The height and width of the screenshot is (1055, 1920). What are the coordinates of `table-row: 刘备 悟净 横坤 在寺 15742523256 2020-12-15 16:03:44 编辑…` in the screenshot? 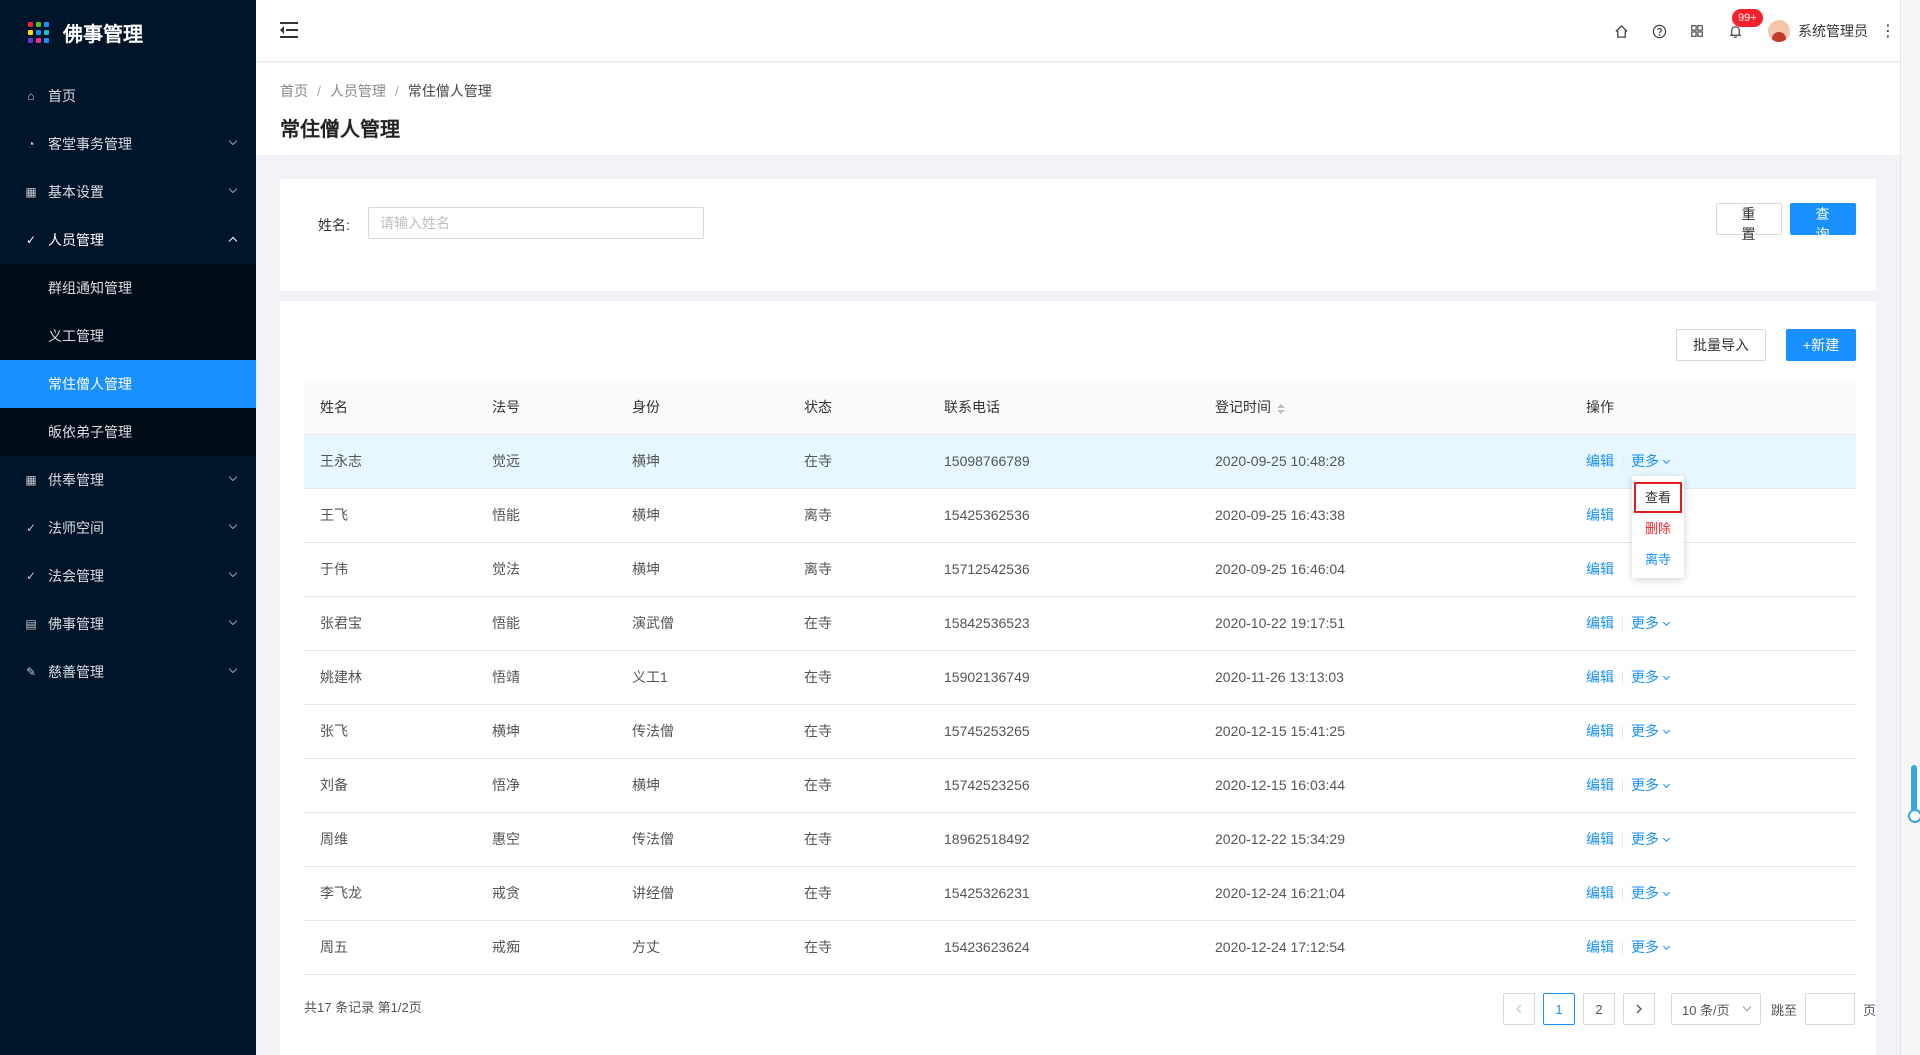 It's located at (1080, 785).